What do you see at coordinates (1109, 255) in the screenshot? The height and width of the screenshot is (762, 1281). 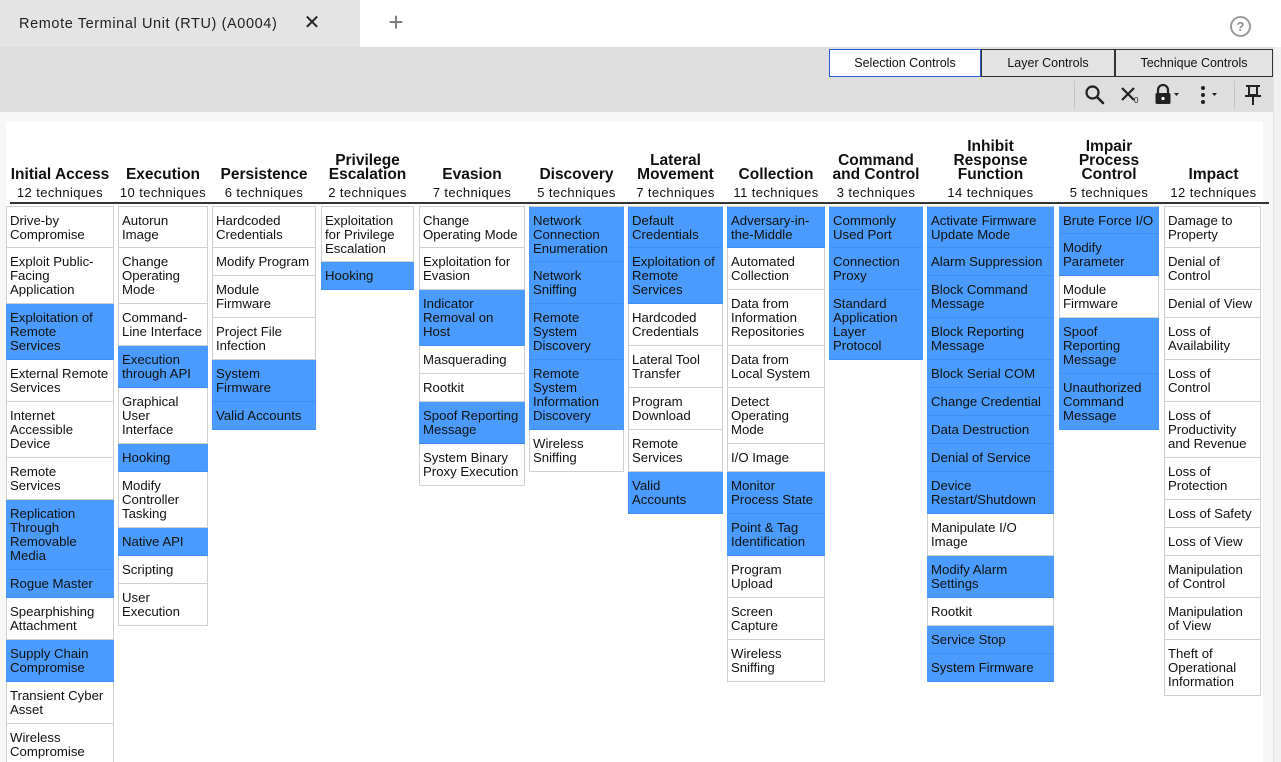 I see `technique-cell: Modify Parameter` at bounding box center [1109, 255].